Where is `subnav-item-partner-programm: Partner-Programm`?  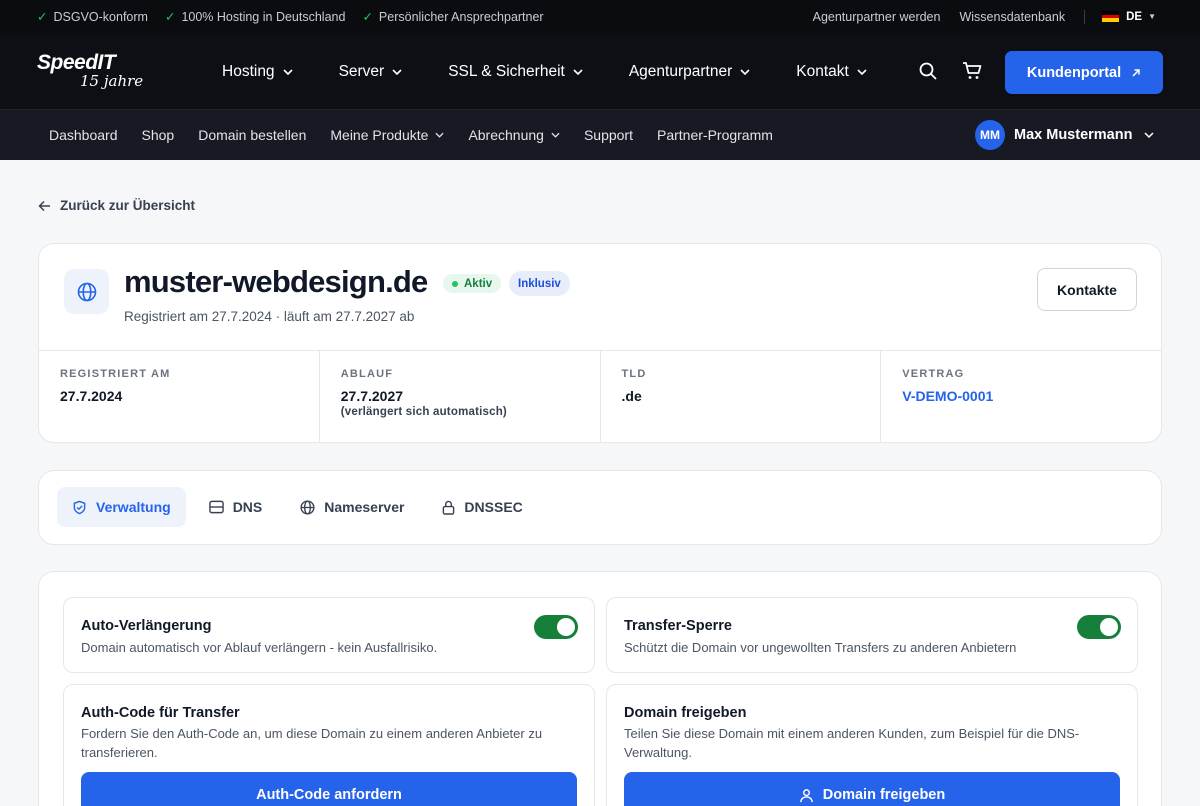
subnav-item-partner-programm: Partner-Programm is located at coordinates (715, 135).